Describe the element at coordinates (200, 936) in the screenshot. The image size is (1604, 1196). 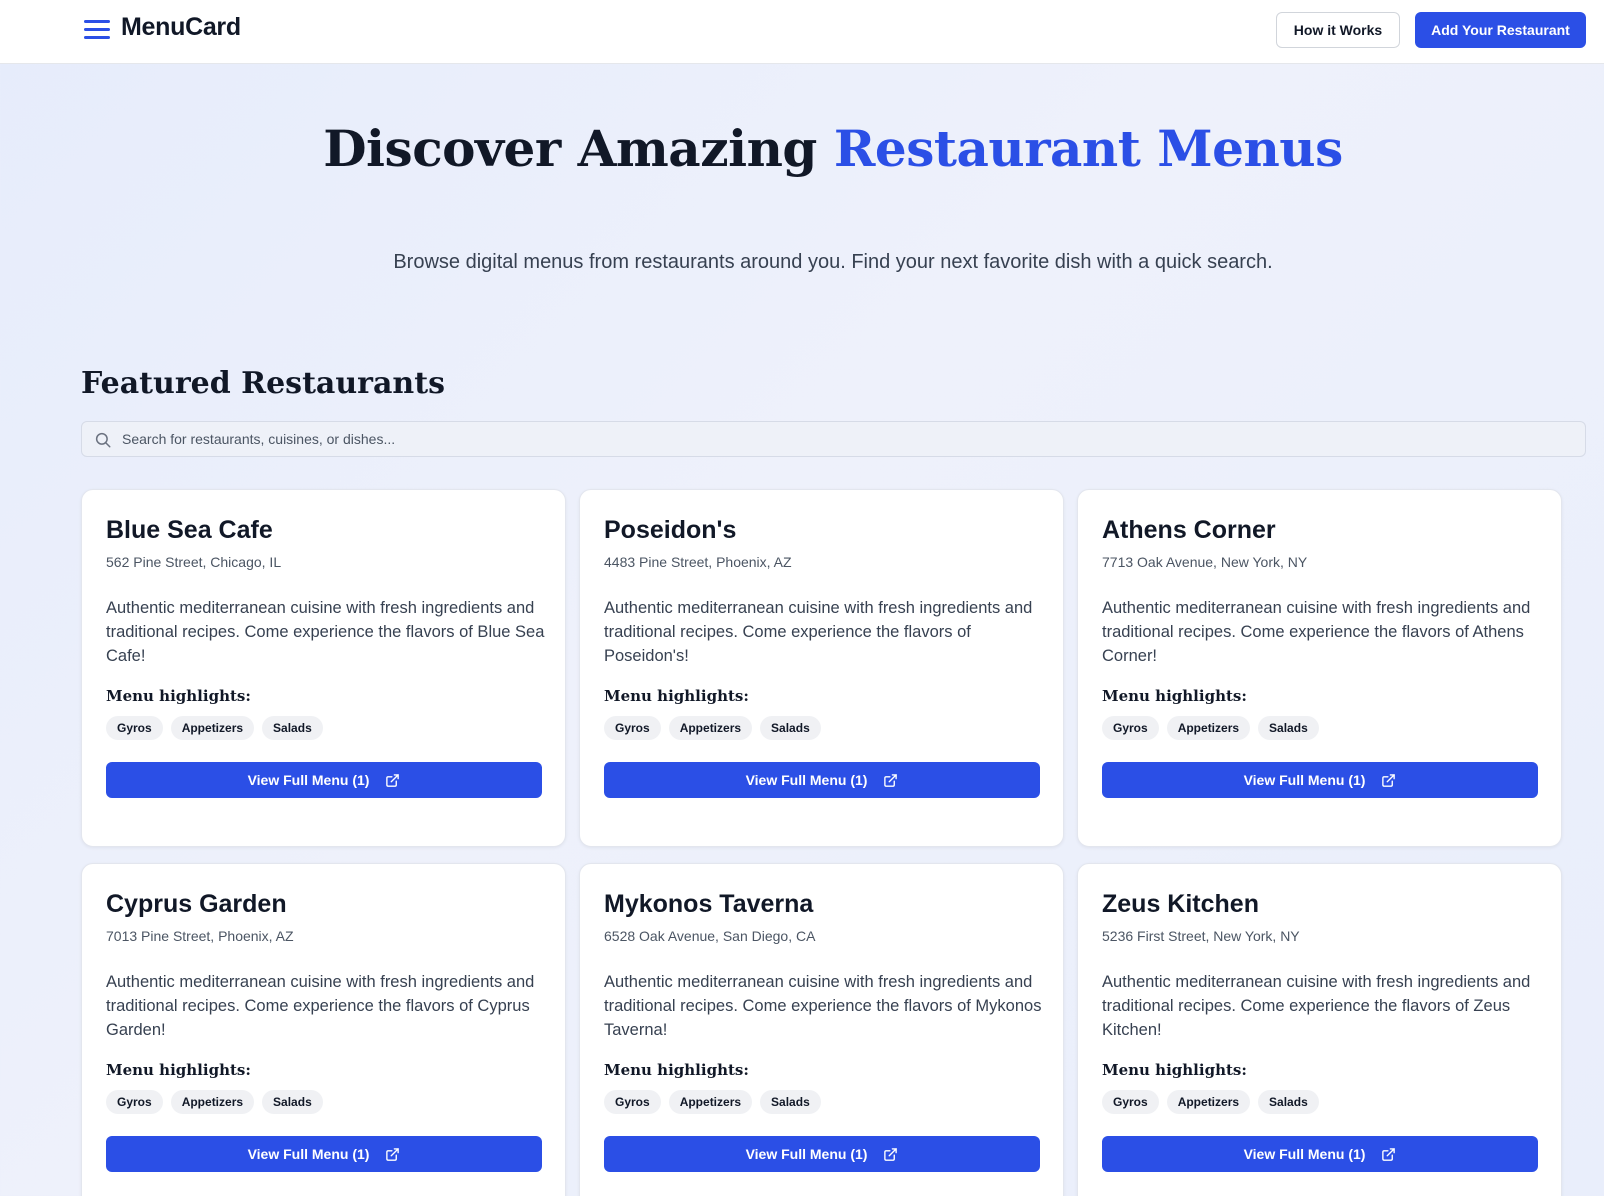
I see `restaurant-address: 7013 Pine Street, Phoenix, AZ` at that location.